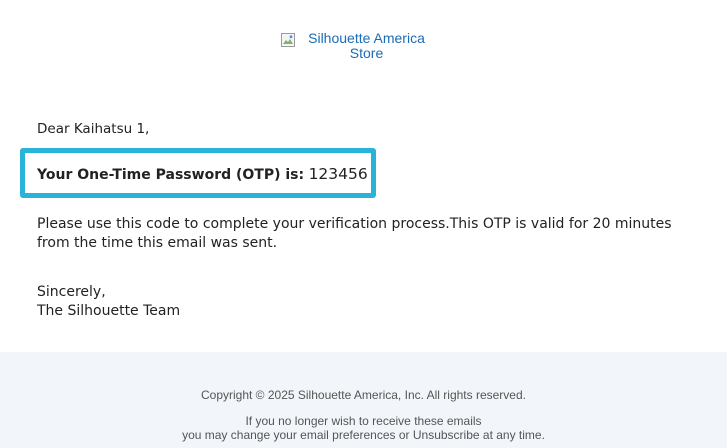 Image resolution: width=727 pixels, height=448 pixels. What do you see at coordinates (109, 311) in the screenshot?
I see `signature-text: The Silhouette Team` at bounding box center [109, 311].